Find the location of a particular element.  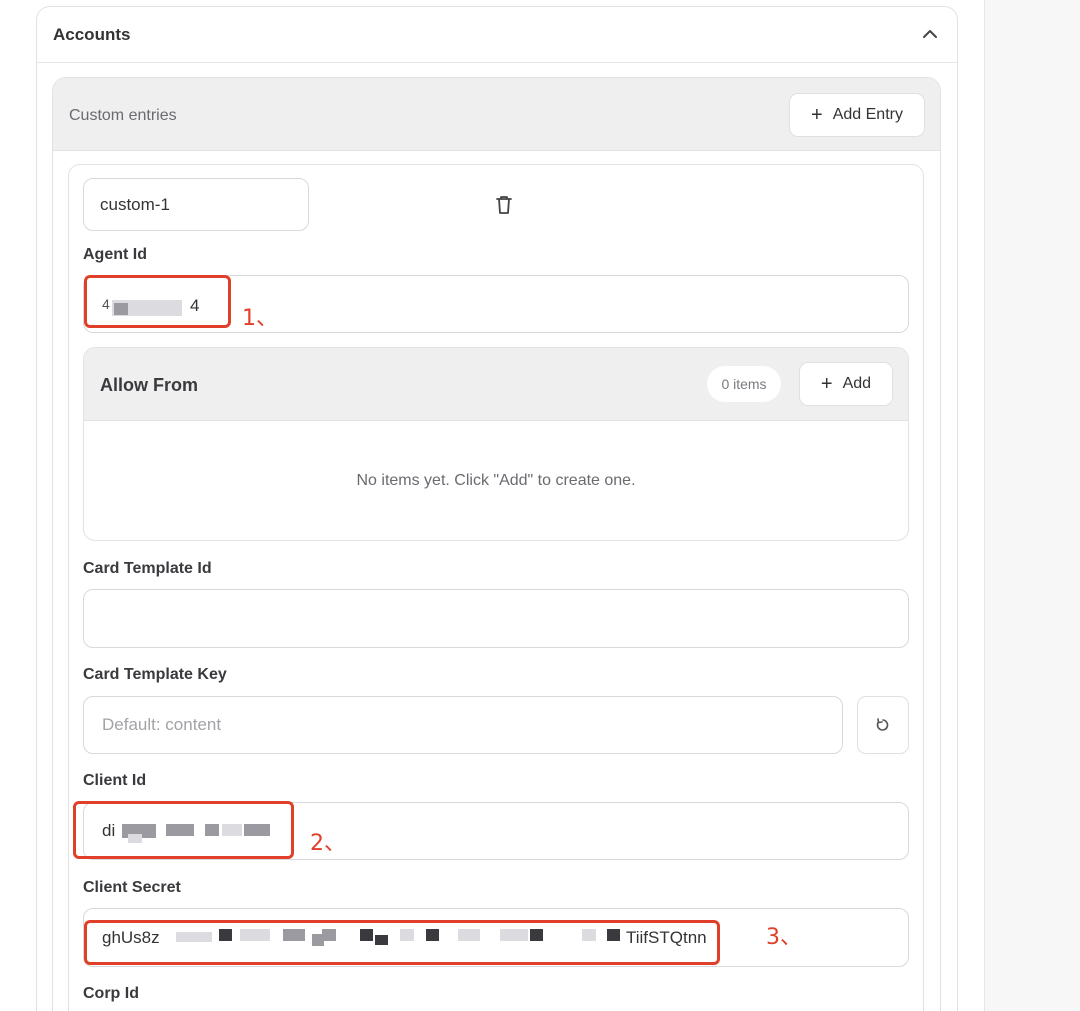

card-template-key-input: Default: content is located at coordinates (463, 725).